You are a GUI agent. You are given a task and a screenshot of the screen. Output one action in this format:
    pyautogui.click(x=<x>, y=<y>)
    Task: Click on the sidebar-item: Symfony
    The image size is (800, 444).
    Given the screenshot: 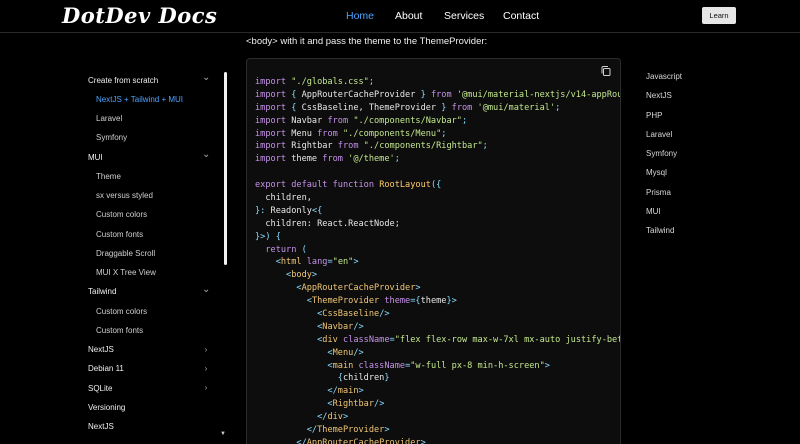 What is the action you would take?
    pyautogui.click(x=149, y=138)
    